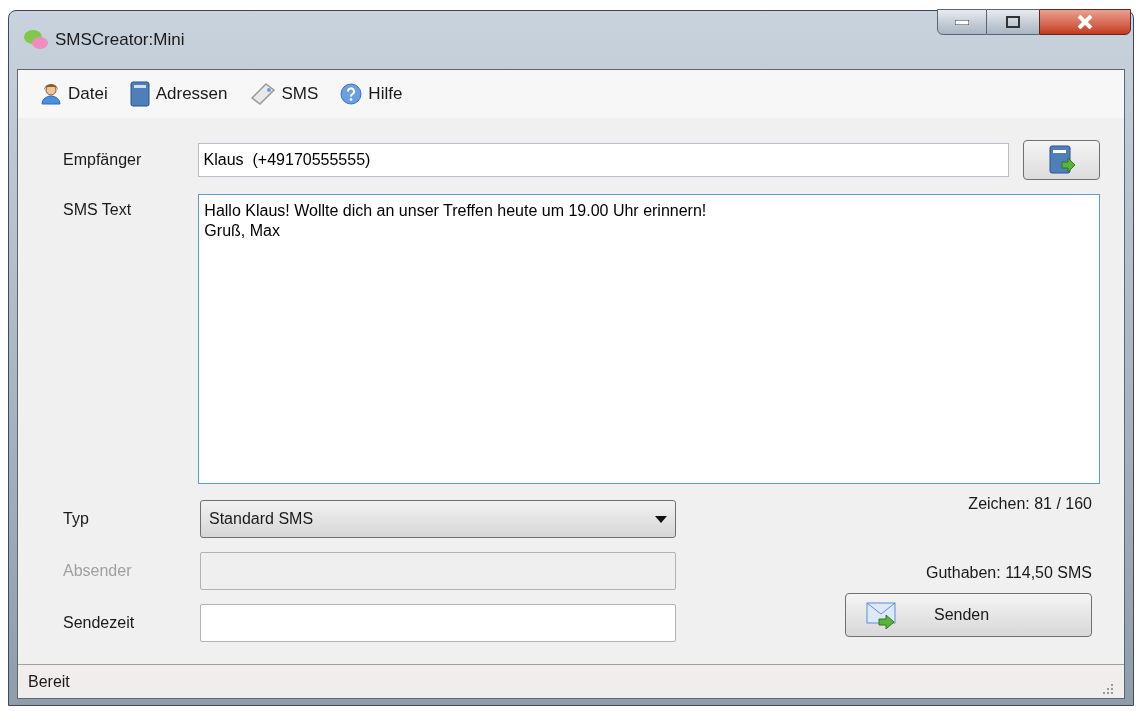 The height and width of the screenshot is (711, 1140). I want to click on close-button, so click(1085, 22).